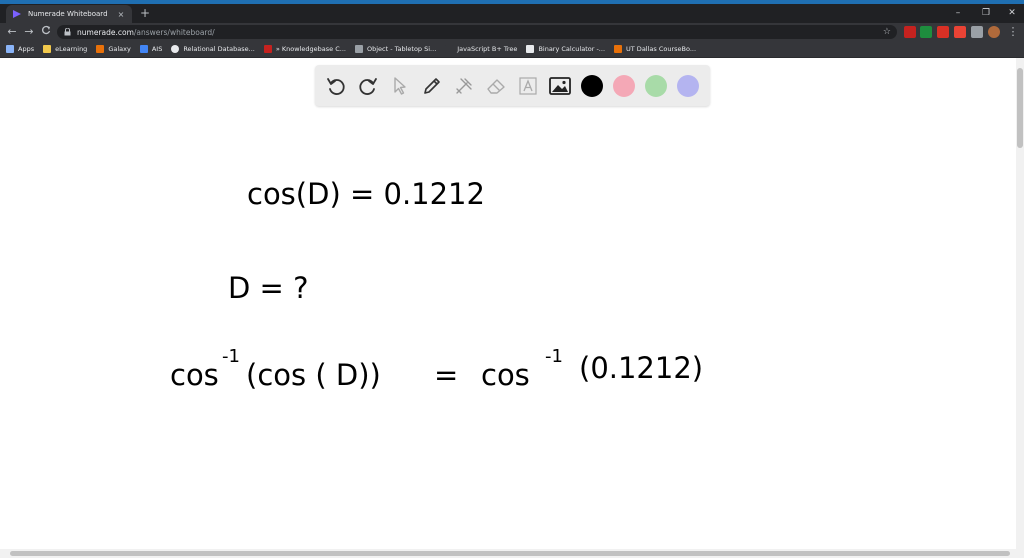 The width and height of the screenshot is (1024, 558). I want to click on vertical-scrollbar-thumb, so click(1020, 108).